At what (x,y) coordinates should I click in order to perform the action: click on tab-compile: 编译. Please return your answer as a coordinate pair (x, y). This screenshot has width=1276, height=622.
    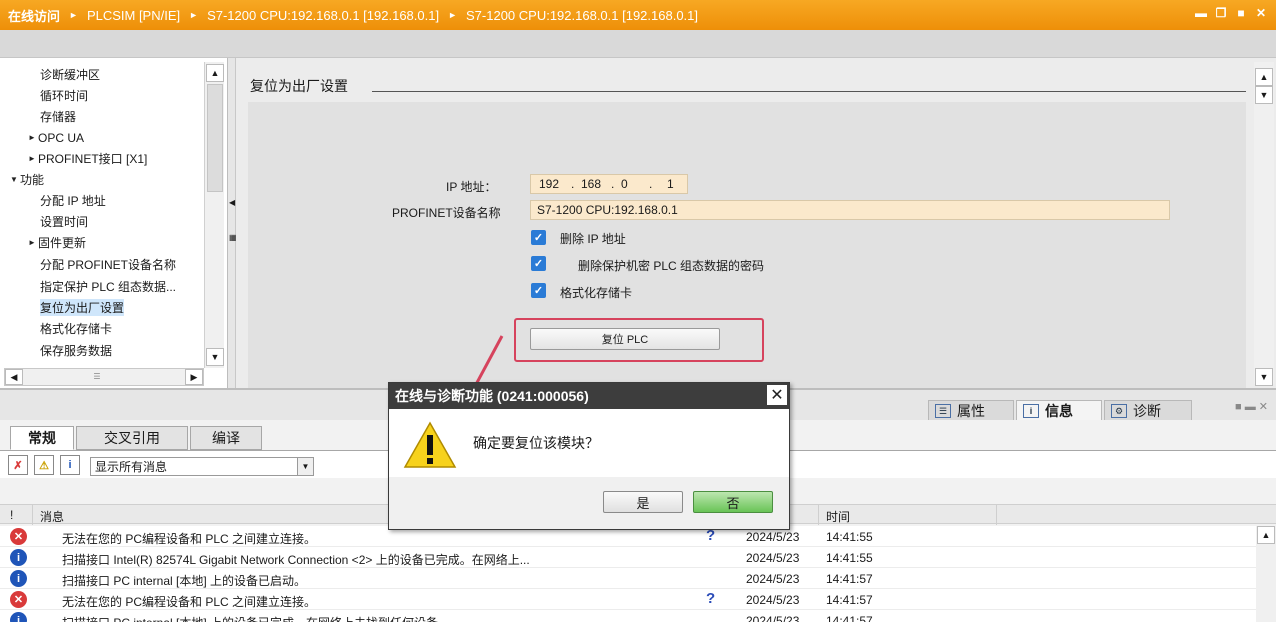
    Looking at the image, I should click on (226, 438).